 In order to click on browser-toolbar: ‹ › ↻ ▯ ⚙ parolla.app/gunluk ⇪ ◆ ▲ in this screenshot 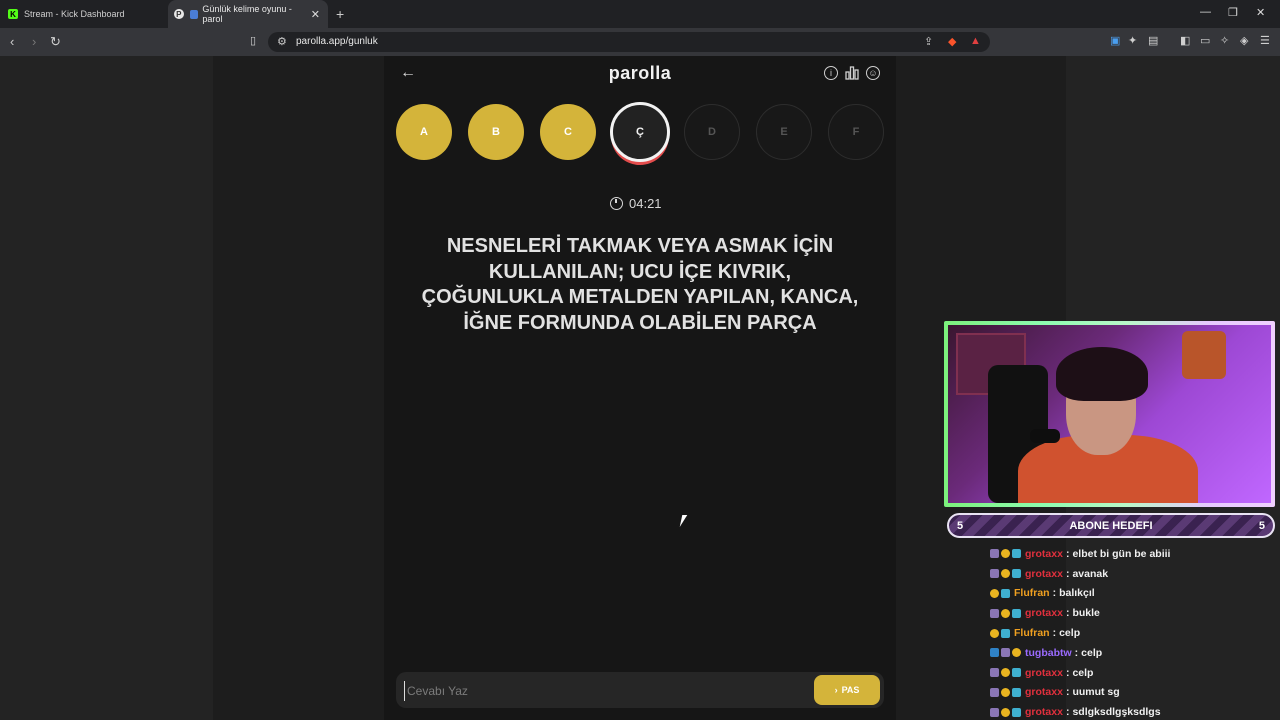, I will do `click(640, 42)`.